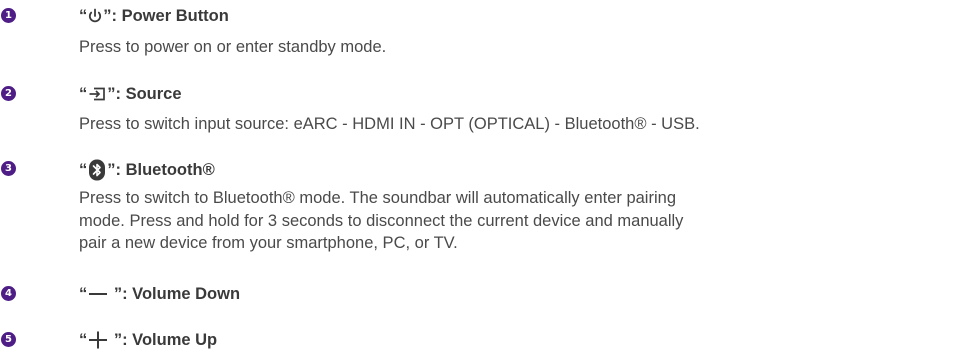 The image size is (971, 353). I want to click on description-line: Press to power on or enter standby mode., so click(233, 47).